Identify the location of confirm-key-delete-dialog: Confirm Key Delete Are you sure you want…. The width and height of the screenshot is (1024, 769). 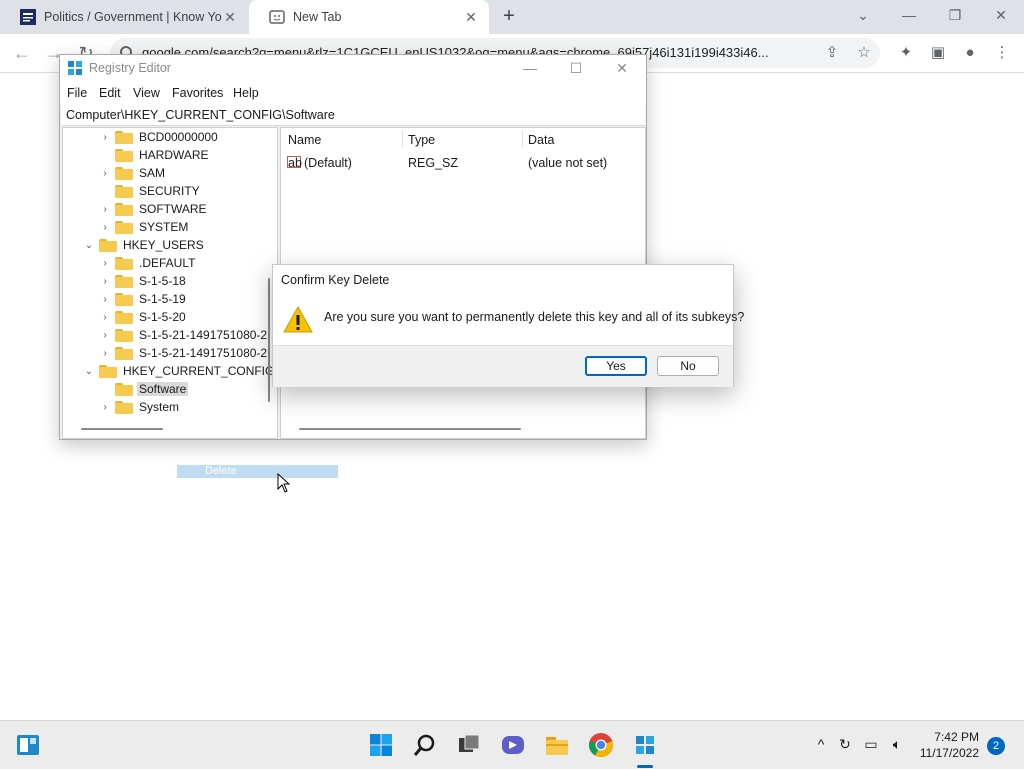
(508, 325).